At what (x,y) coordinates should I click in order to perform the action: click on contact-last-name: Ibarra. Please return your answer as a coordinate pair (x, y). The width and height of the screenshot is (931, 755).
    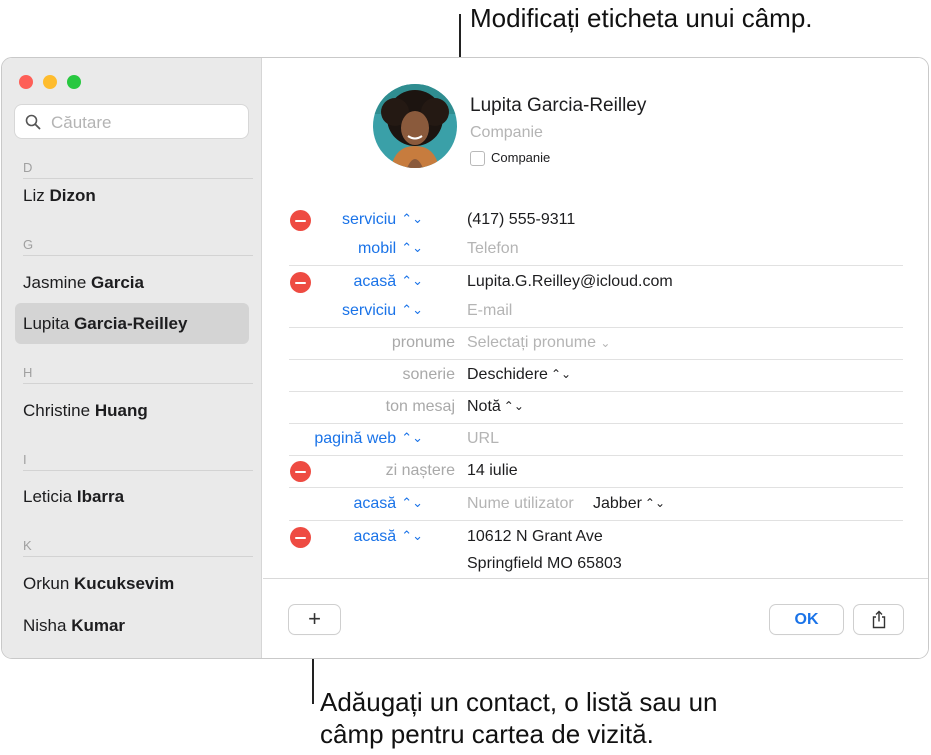
    Looking at the image, I should click on (100, 496).